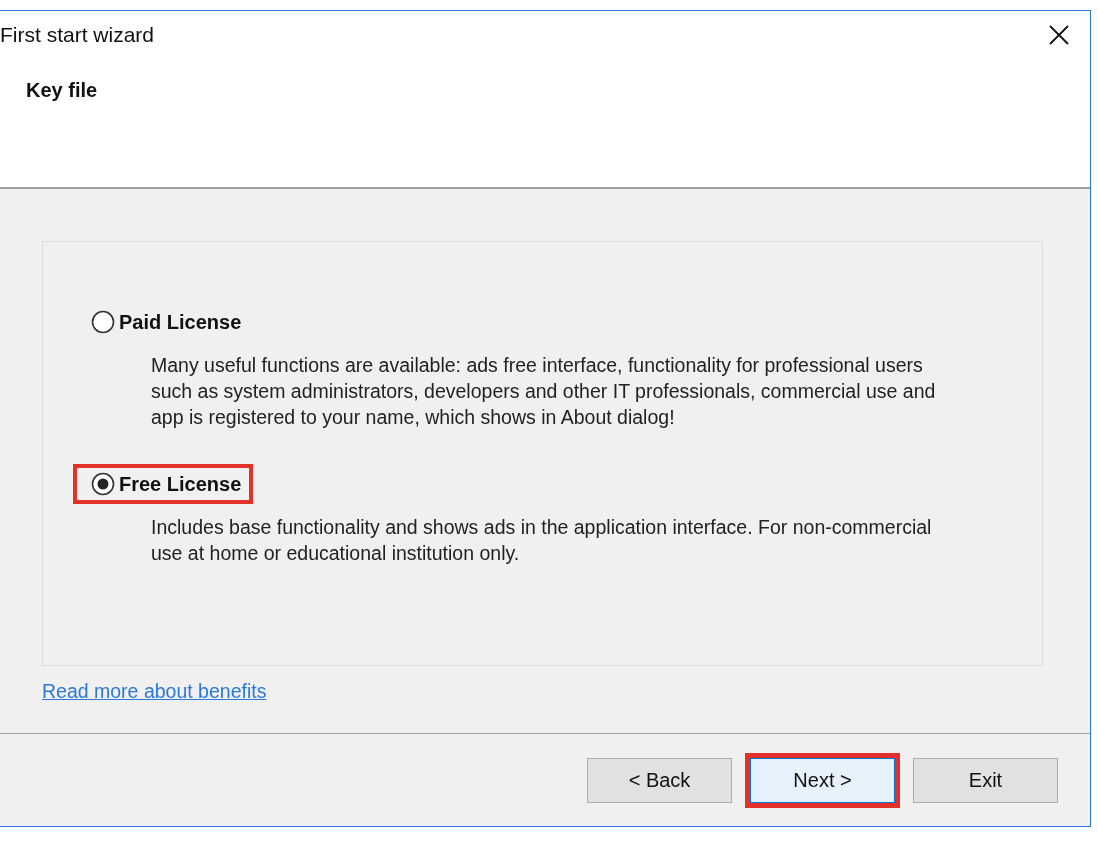 The height and width of the screenshot is (854, 1098). I want to click on close-icon, so click(1059, 35).